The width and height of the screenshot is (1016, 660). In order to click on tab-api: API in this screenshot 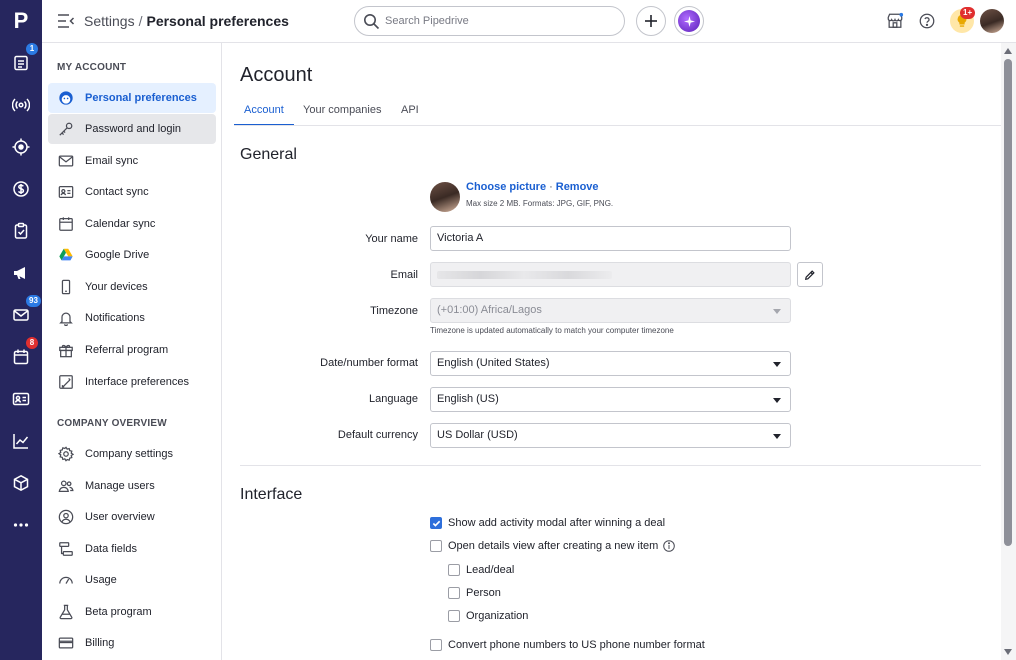, I will do `click(410, 113)`.